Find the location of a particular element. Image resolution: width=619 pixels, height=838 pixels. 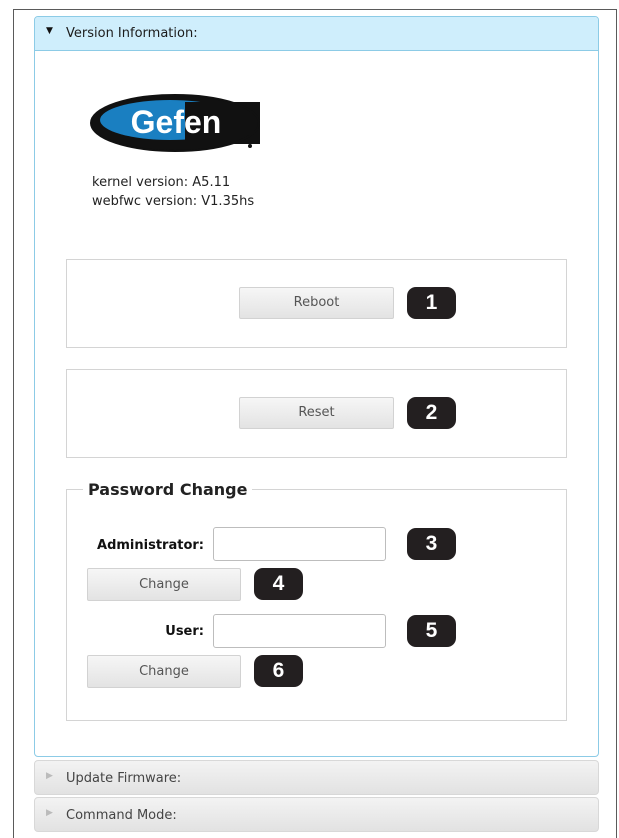

user-label: User: is located at coordinates (184, 631).